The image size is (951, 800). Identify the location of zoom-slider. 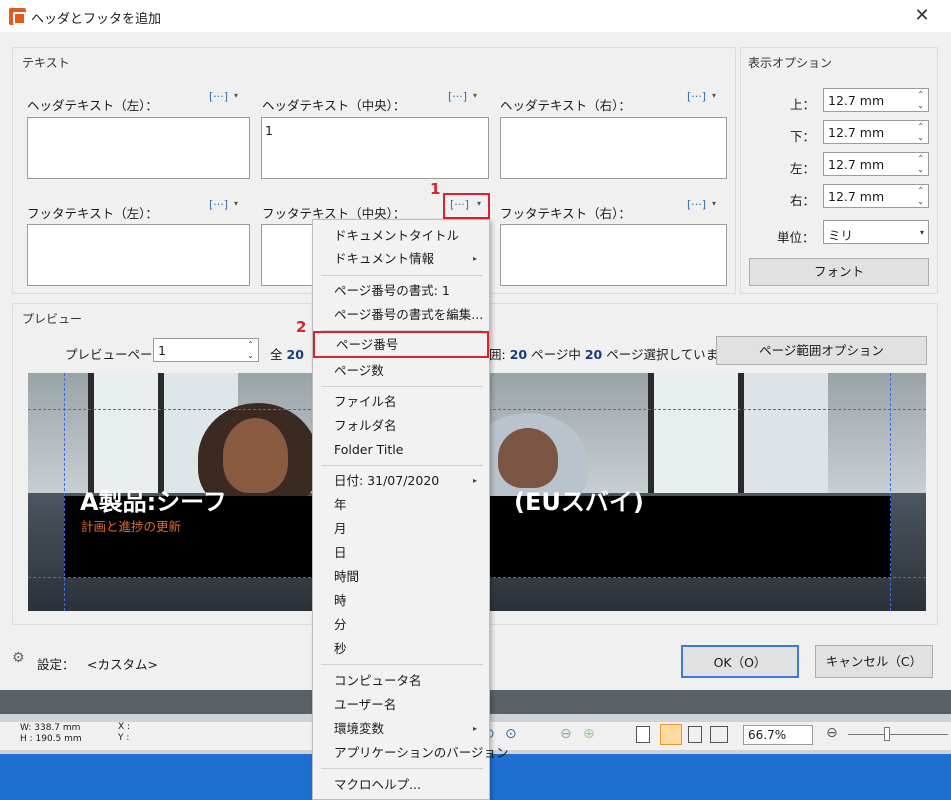
(898, 734).